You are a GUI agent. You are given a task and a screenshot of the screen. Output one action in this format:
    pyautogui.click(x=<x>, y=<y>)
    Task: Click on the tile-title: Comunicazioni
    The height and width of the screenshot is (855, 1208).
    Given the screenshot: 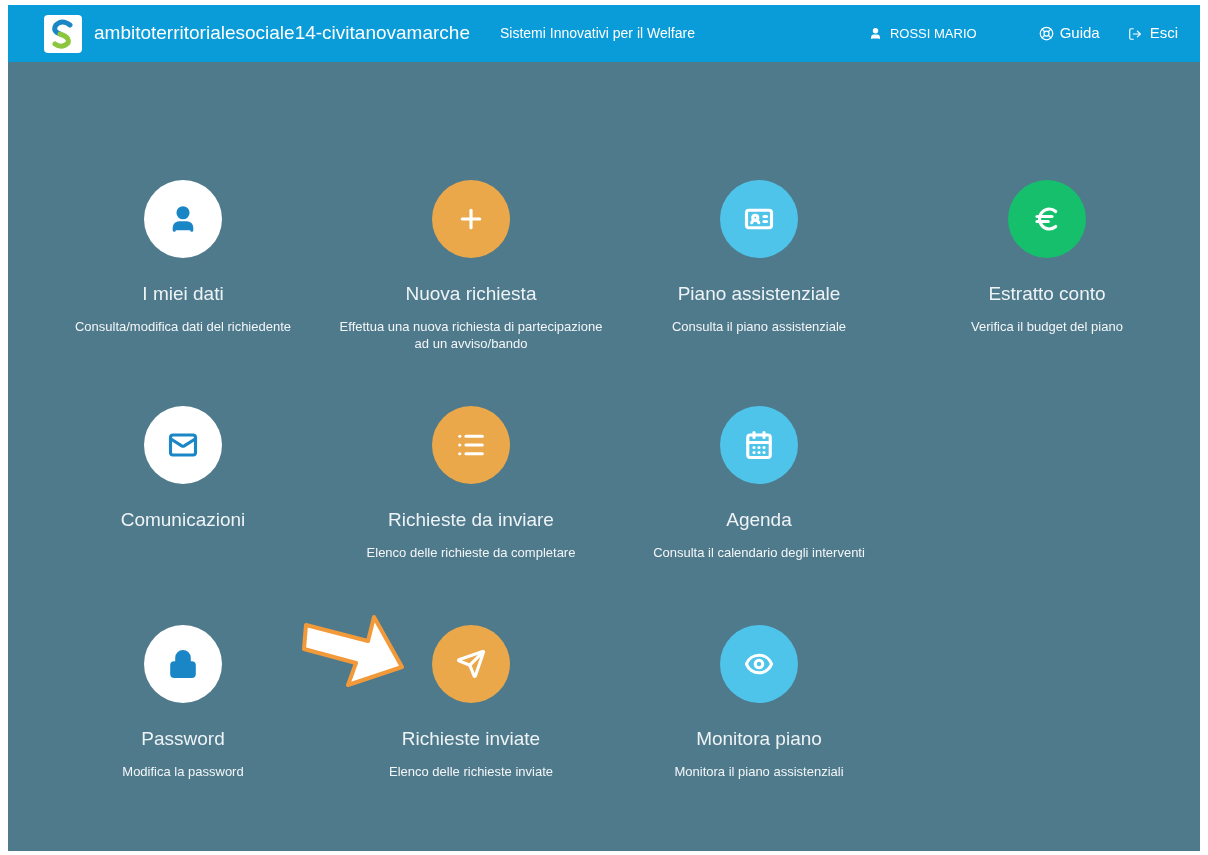 What is the action you would take?
    pyautogui.click(x=183, y=520)
    